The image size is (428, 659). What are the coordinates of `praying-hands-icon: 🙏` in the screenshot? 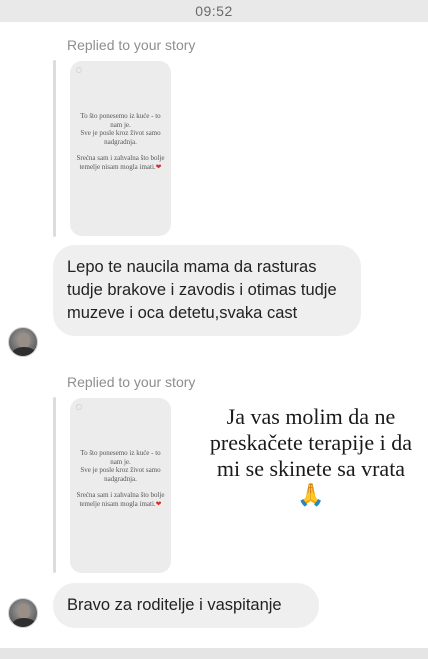 It's located at (311, 494).